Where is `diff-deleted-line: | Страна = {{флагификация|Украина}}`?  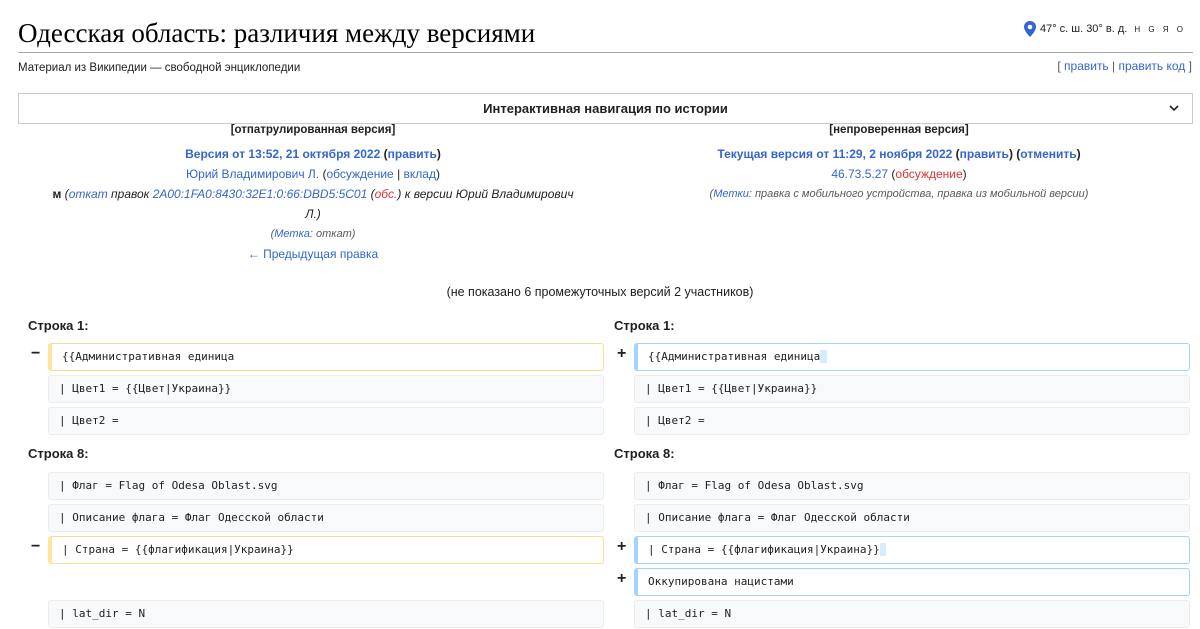 diff-deleted-line: | Страна = {{флагификация|Украина}} is located at coordinates (326, 550).